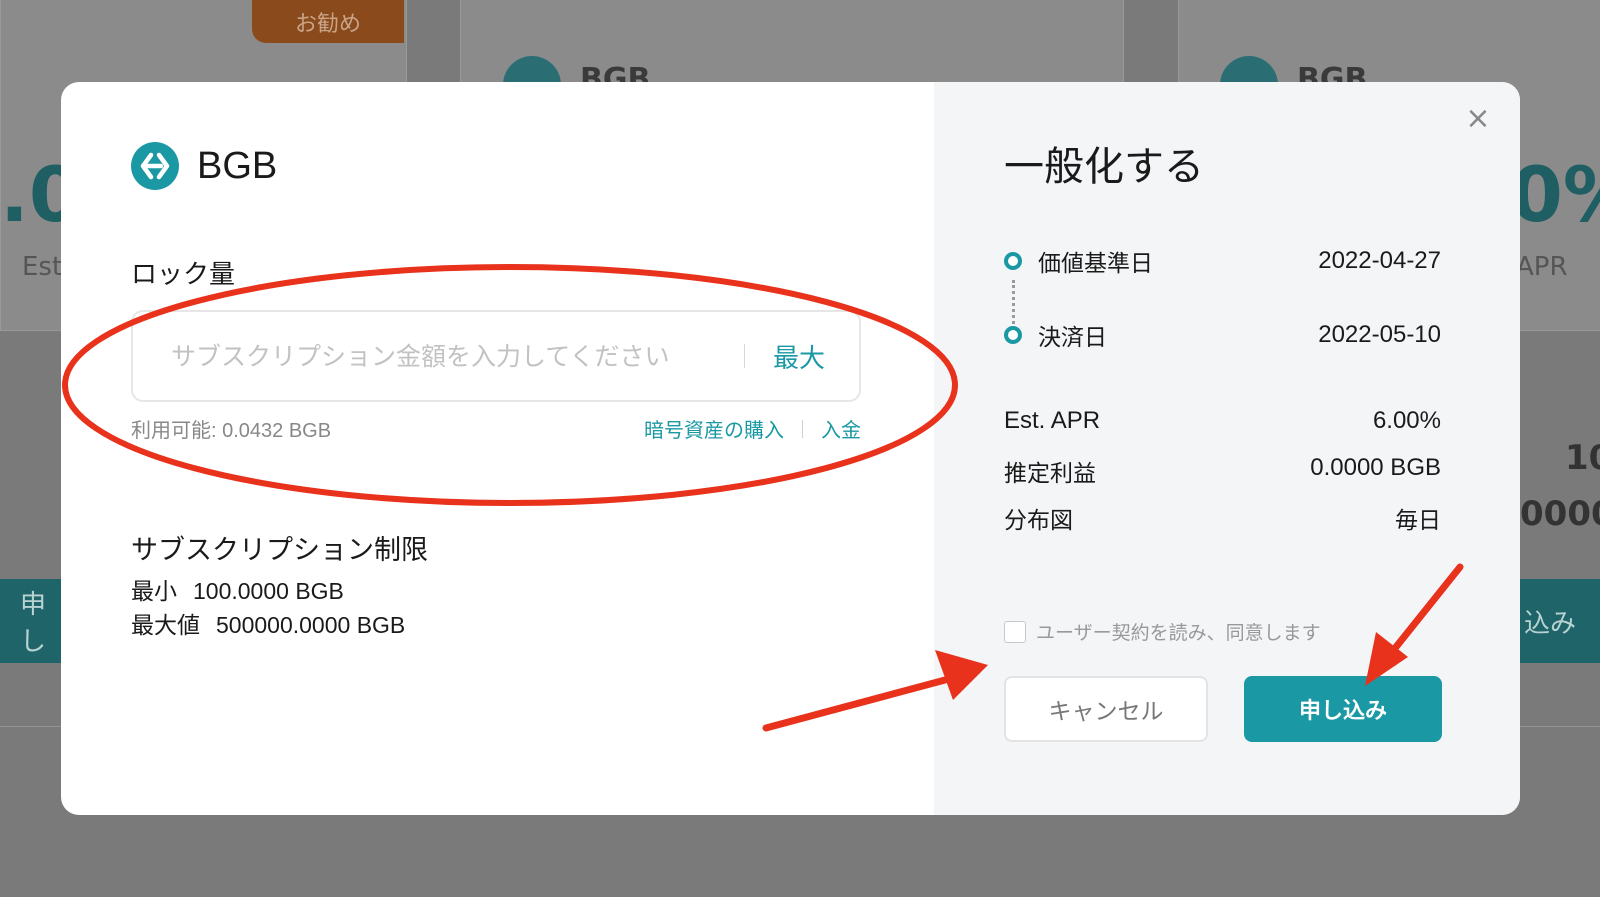  What do you see at coordinates (279, 550) in the screenshot?
I see `subscription-limit-title: サブスクリプション制限` at bounding box center [279, 550].